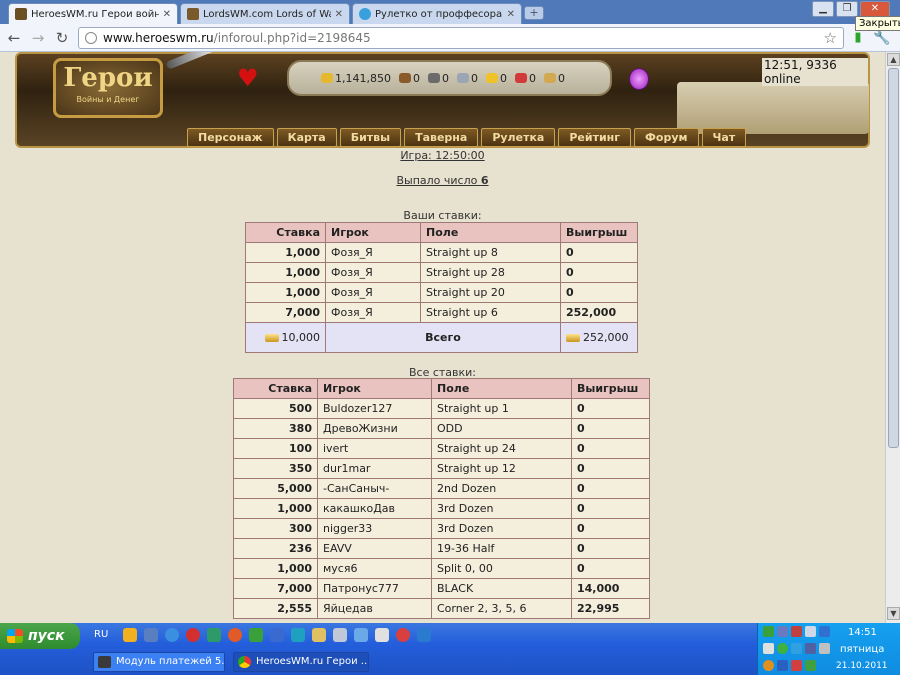  I want to click on minimize-window-button: ▁, so click(823, 9).